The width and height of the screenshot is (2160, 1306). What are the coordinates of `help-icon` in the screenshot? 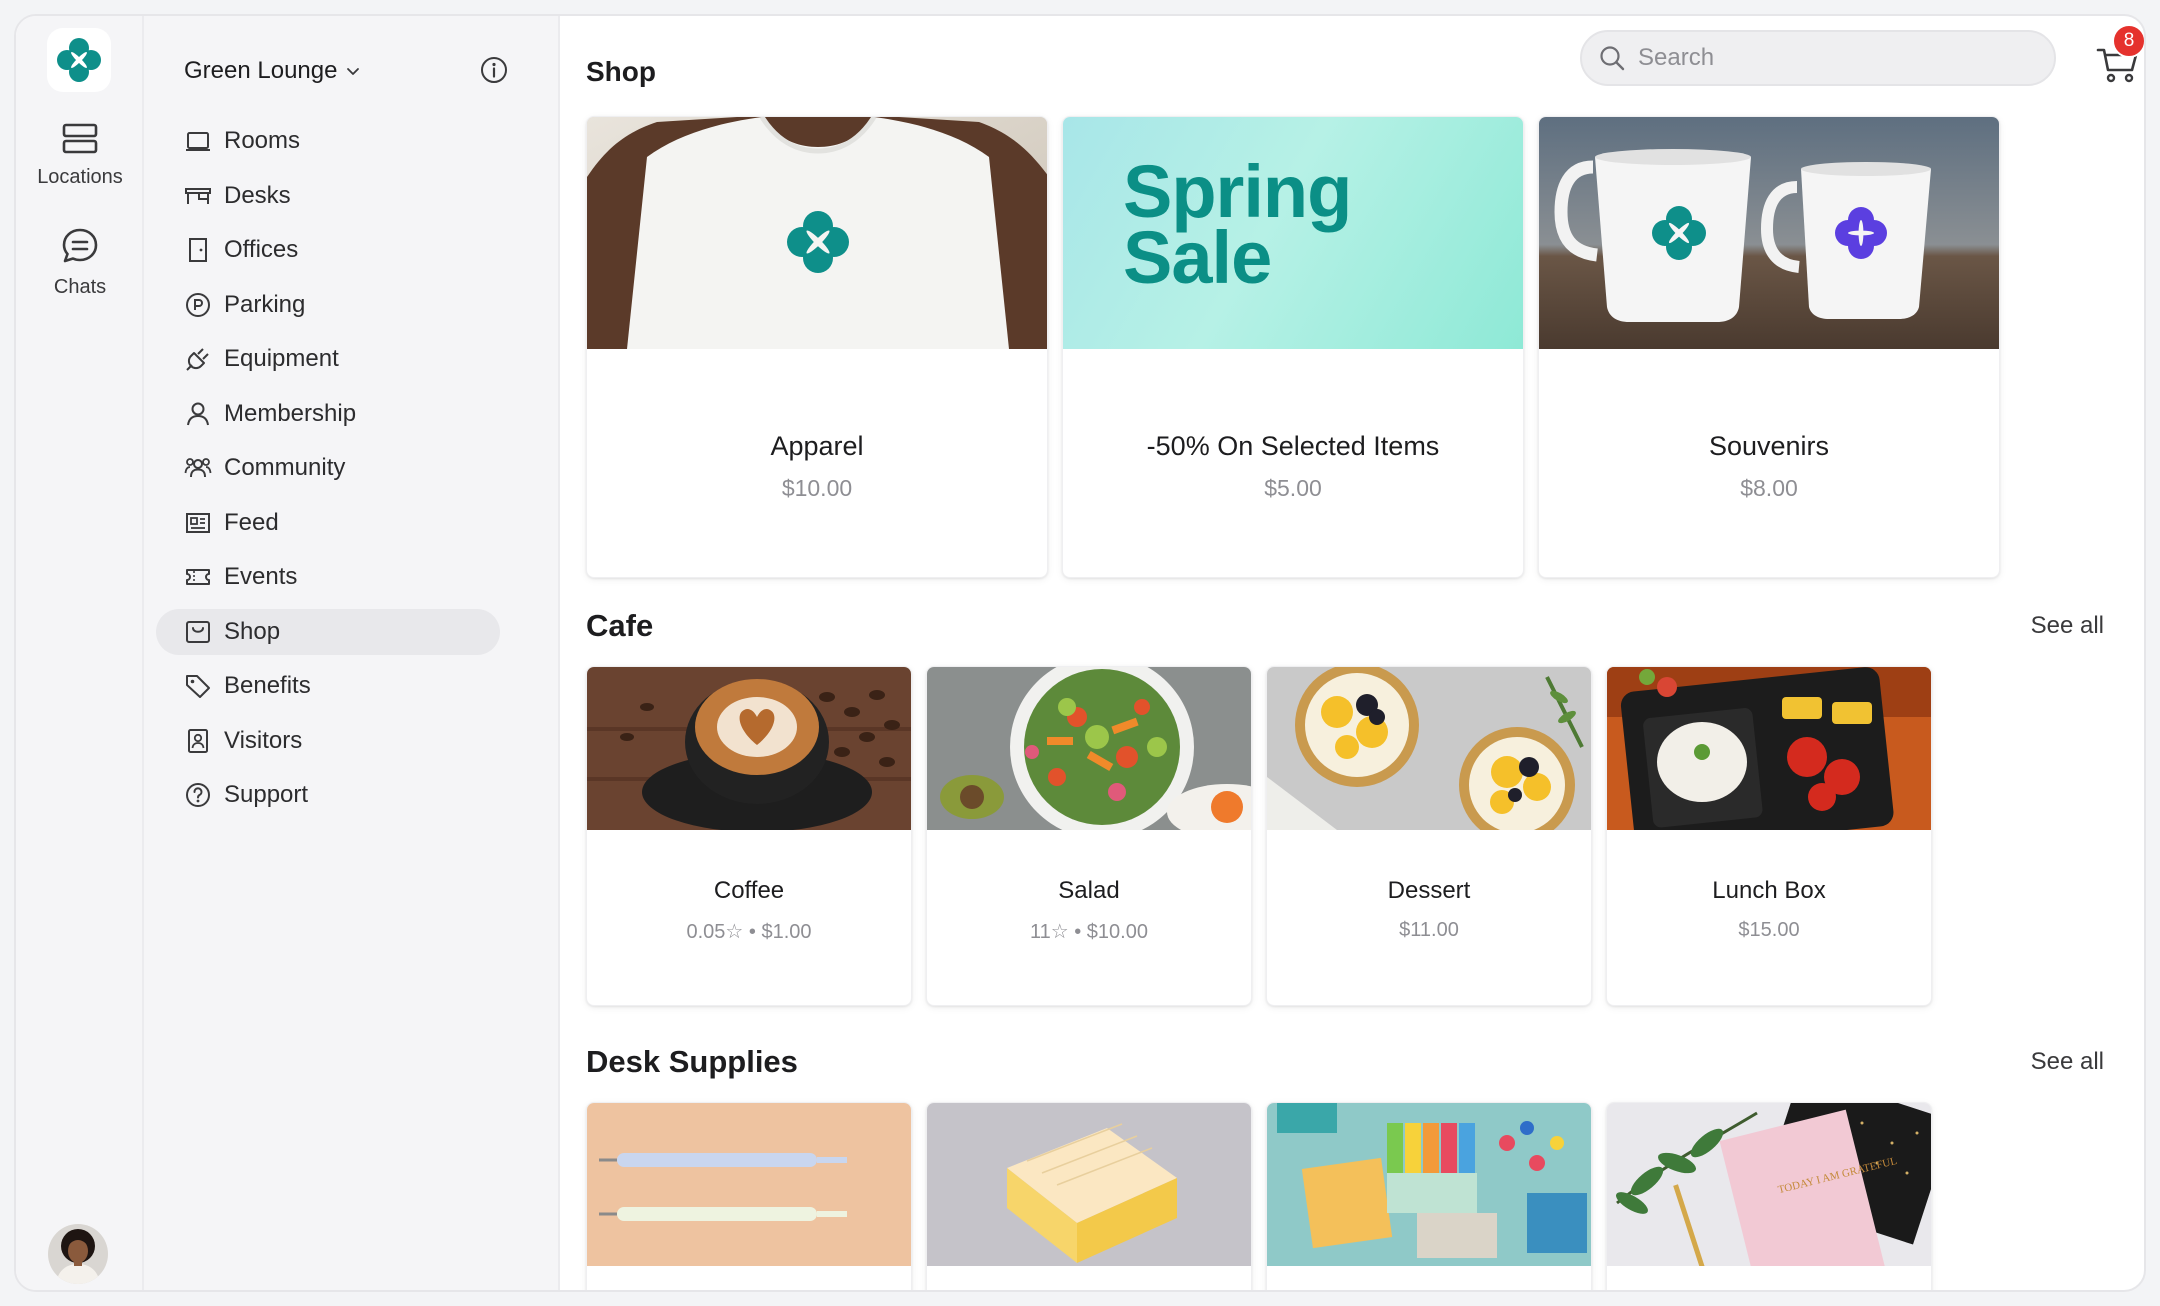 It's located at (198, 795).